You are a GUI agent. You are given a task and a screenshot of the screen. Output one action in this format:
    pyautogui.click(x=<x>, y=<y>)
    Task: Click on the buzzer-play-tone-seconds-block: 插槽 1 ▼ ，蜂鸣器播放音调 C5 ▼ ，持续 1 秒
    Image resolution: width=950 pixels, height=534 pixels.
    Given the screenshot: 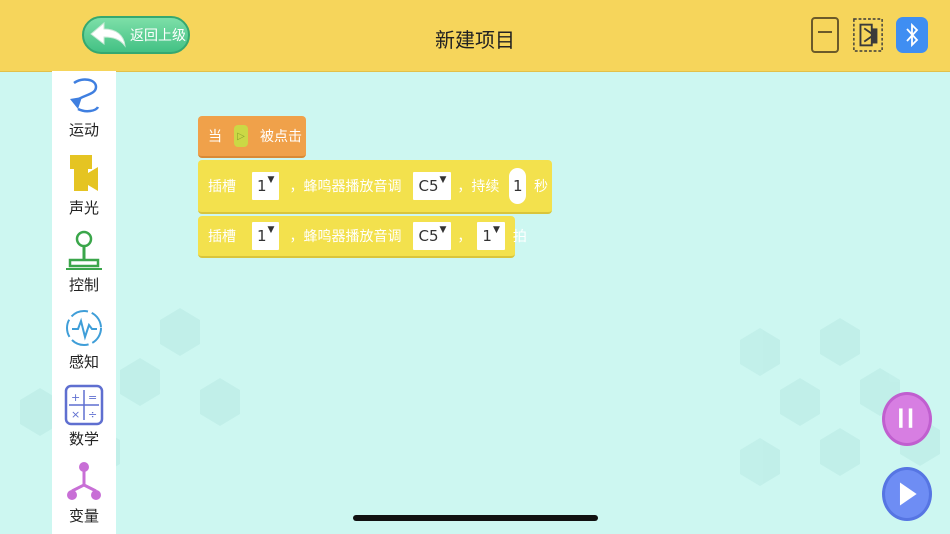 What is the action you would take?
    pyautogui.click(x=375, y=187)
    